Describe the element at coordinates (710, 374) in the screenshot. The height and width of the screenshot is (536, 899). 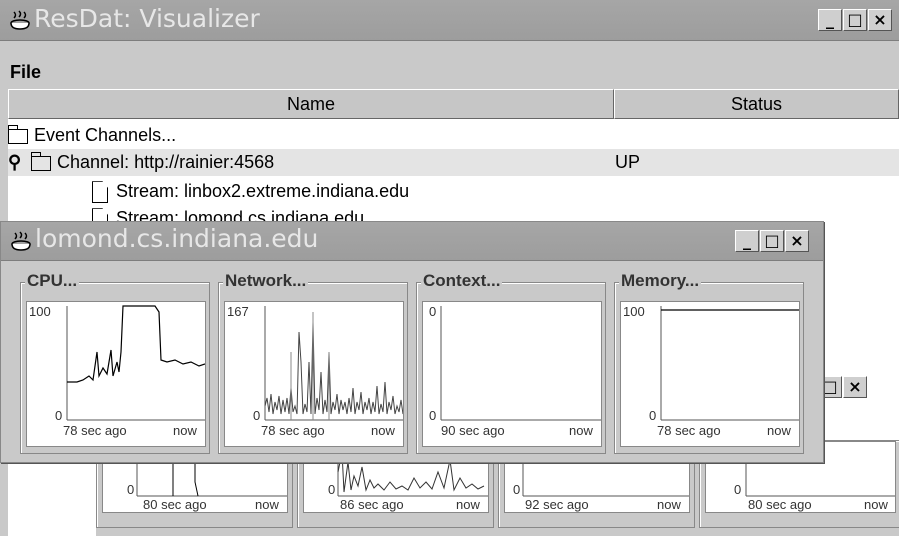
I see `memory-chart: 100 0 78 sec ago now` at that location.